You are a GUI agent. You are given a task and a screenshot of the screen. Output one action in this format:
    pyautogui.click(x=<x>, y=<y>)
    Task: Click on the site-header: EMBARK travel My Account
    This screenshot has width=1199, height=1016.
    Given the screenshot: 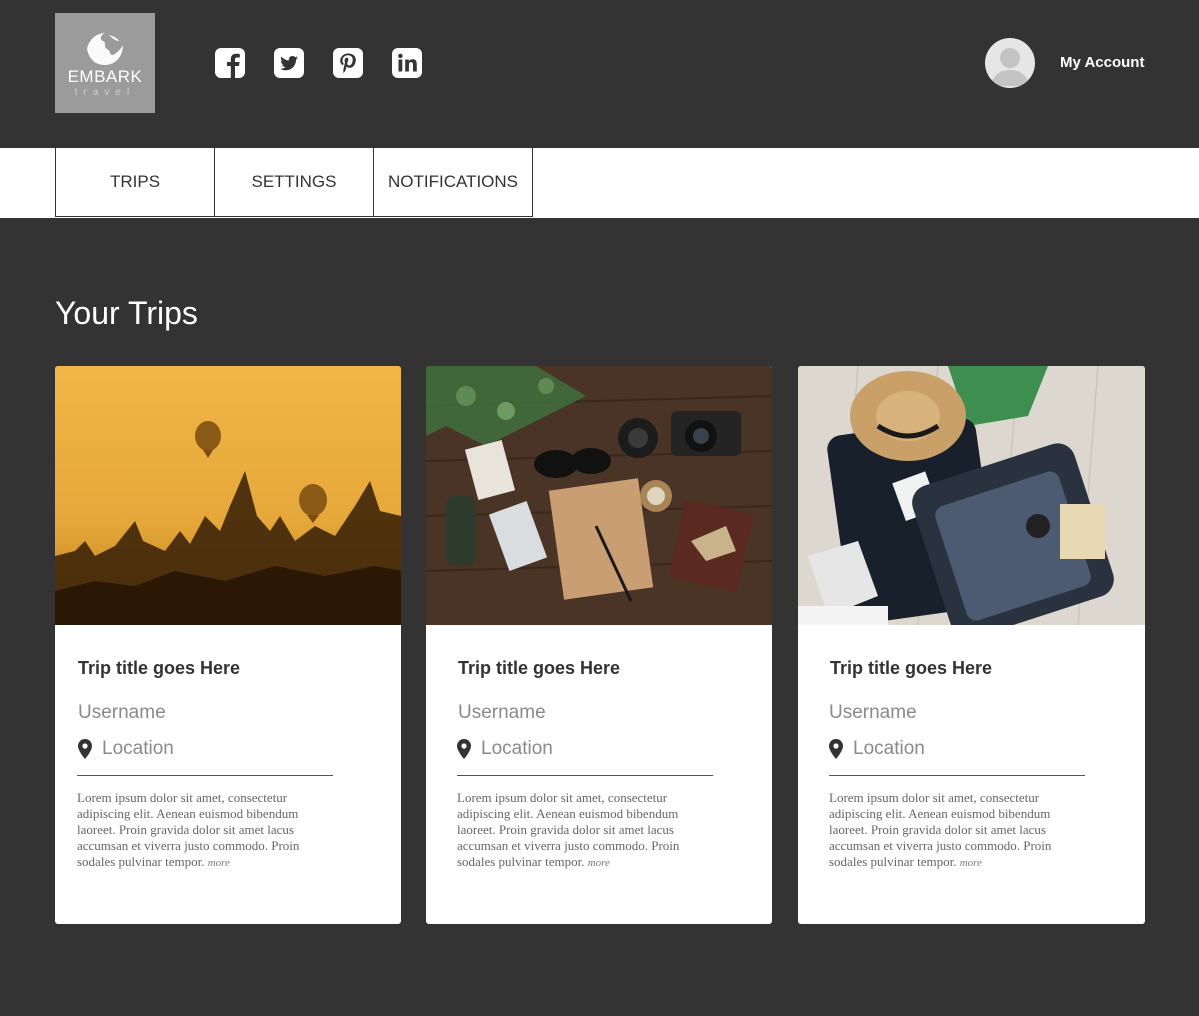 What is the action you would take?
    pyautogui.click(x=599, y=74)
    